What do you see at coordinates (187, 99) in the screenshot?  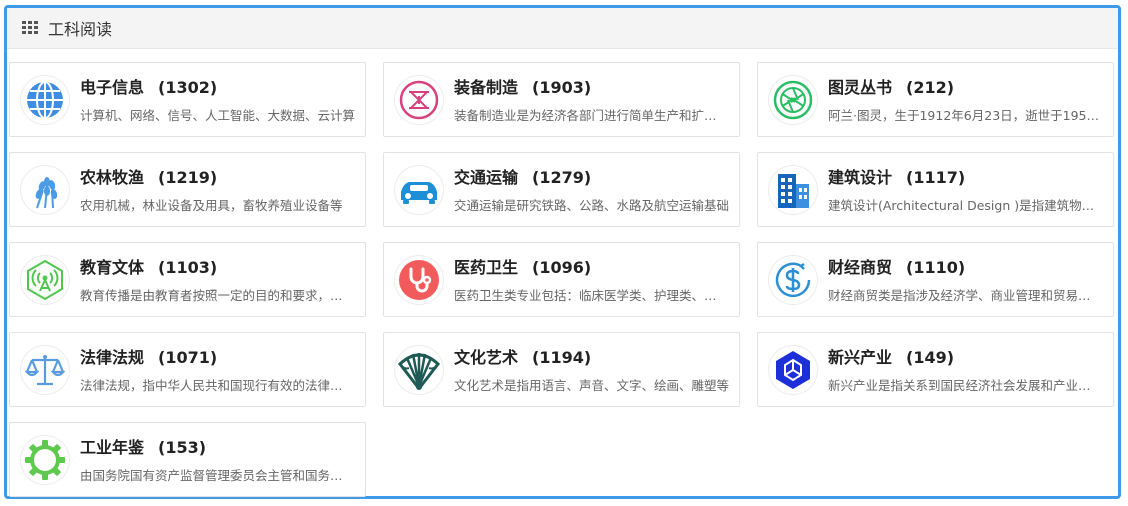 I see `category-card: 电子信息 (1302) 计算机、网络、信号、人工智能、大数据、云计算` at bounding box center [187, 99].